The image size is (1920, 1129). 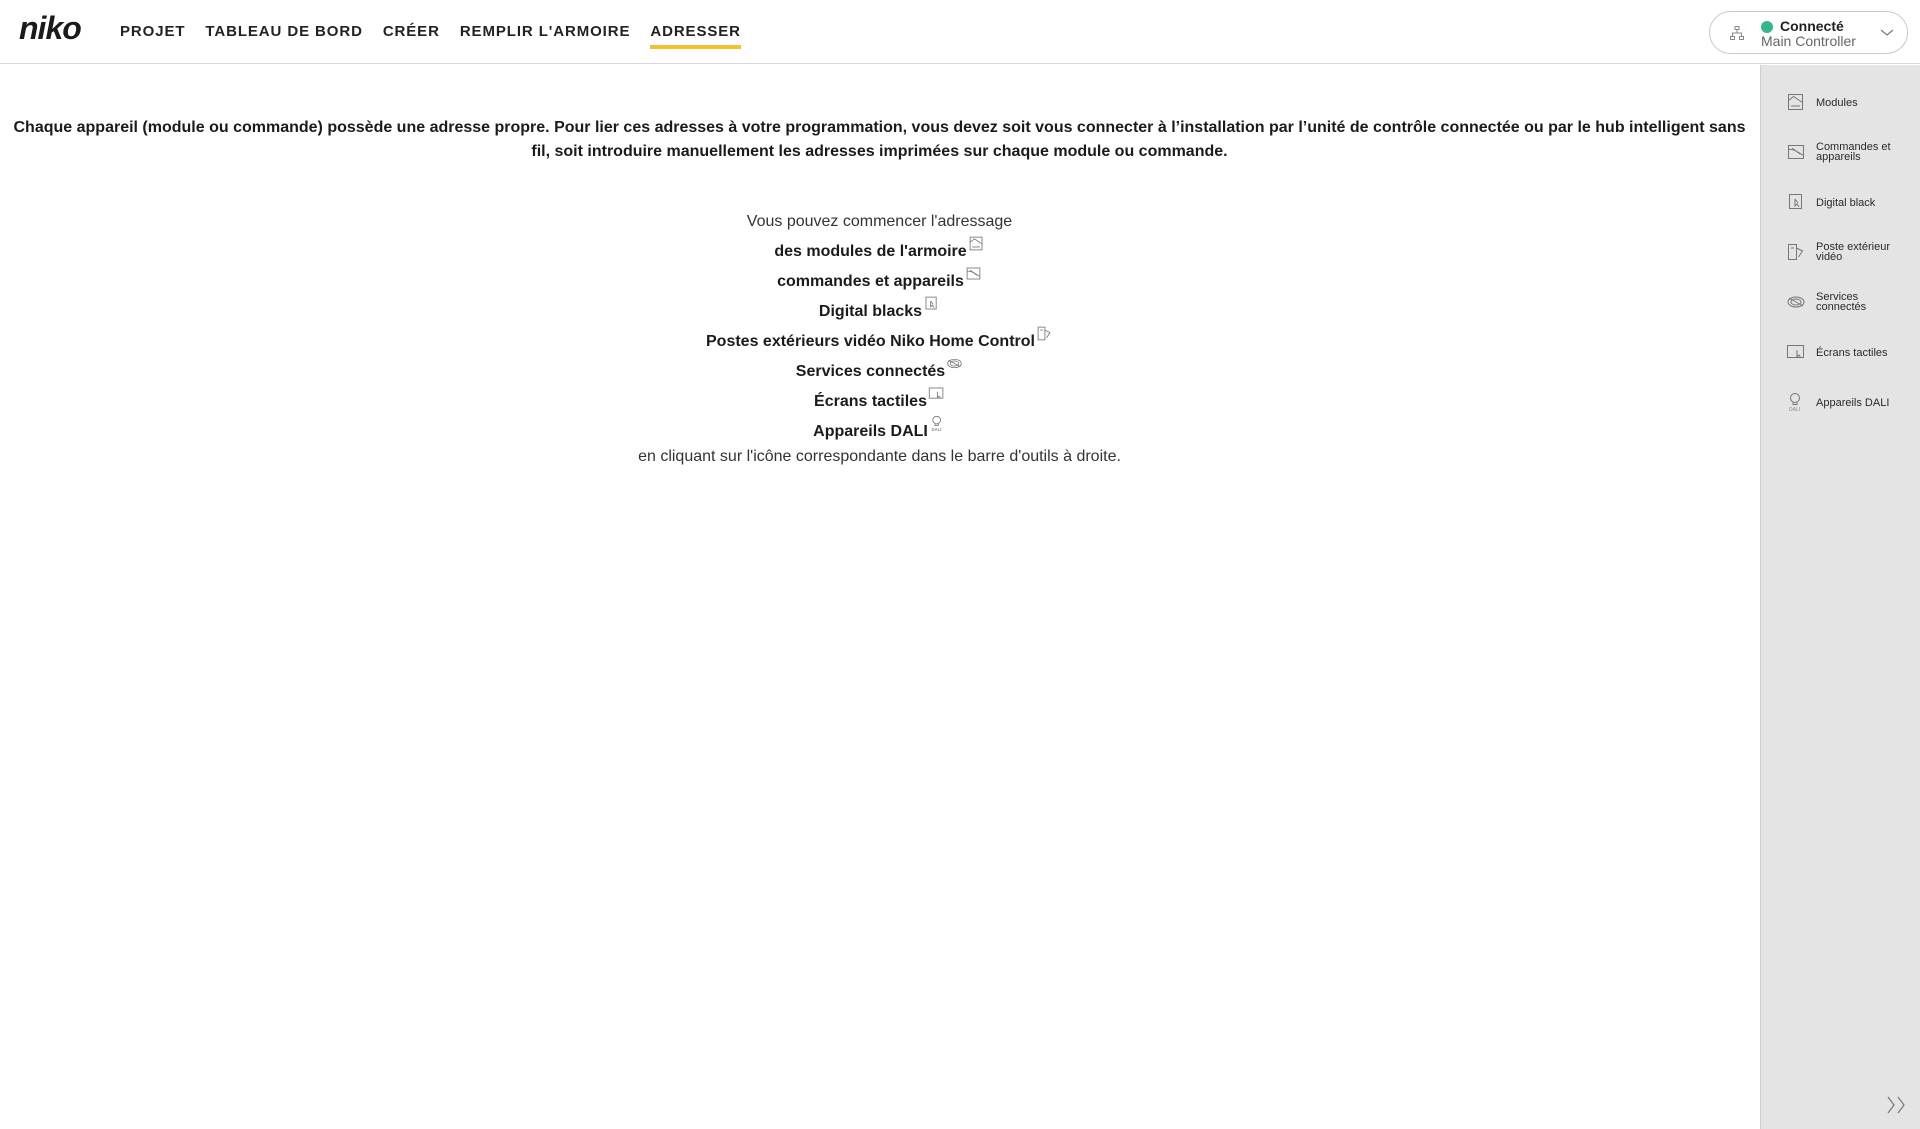 What do you see at coordinates (879, 221) in the screenshot?
I see `start-text: Vous pouvez commencer l'adressage` at bounding box center [879, 221].